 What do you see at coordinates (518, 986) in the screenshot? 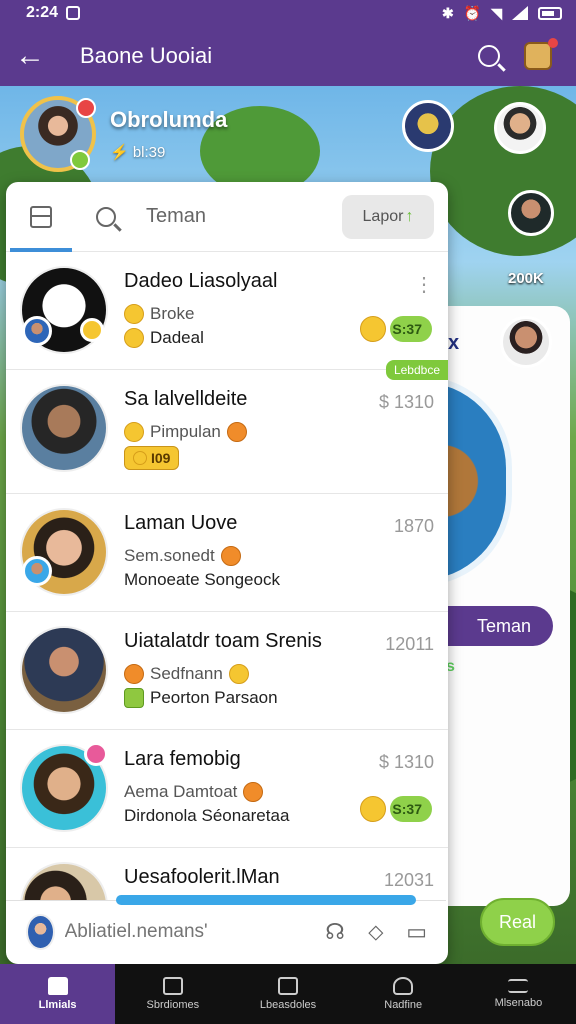
I see `menu-icon` at bounding box center [518, 986].